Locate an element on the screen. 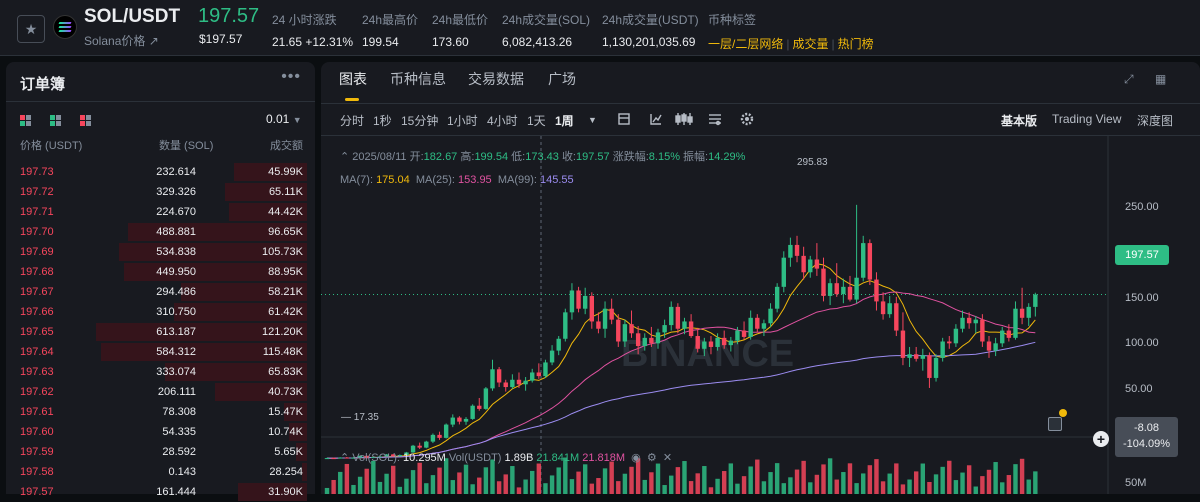 This screenshot has width=1200, height=502. tab-chart: 图表 is located at coordinates (353, 79).